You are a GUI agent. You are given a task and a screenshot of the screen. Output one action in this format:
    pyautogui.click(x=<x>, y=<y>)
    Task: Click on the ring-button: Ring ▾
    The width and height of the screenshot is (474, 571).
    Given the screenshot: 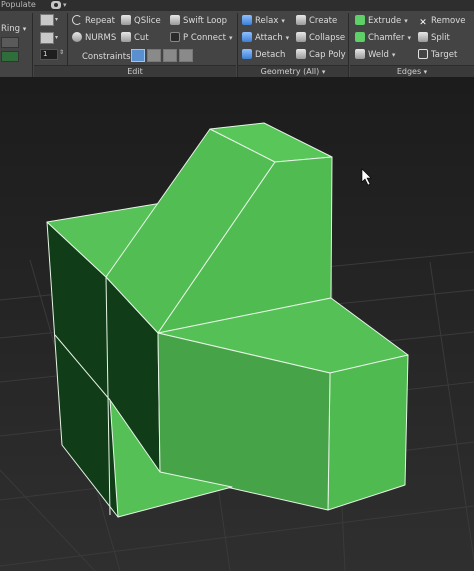 What is the action you would take?
    pyautogui.click(x=13, y=29)
    